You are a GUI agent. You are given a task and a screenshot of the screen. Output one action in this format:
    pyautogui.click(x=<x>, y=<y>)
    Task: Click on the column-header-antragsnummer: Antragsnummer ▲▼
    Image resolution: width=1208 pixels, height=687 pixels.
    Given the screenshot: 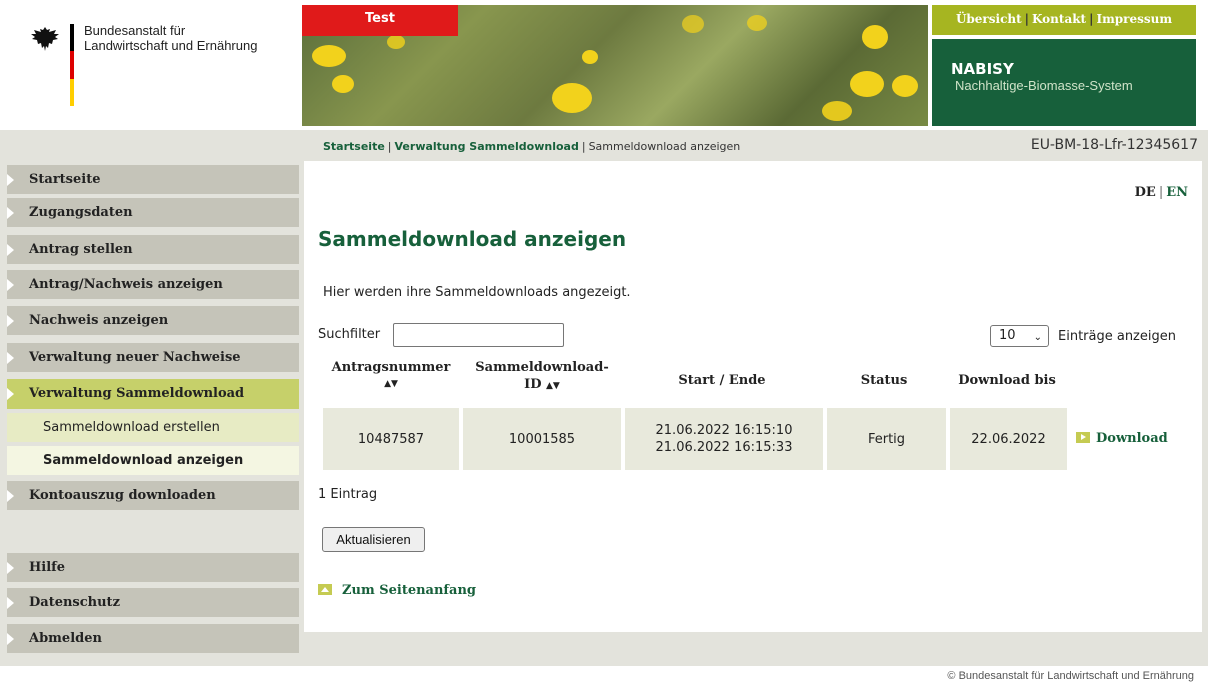 What is the action you would take?
    pyautogui.click(x=391, y=376)
    